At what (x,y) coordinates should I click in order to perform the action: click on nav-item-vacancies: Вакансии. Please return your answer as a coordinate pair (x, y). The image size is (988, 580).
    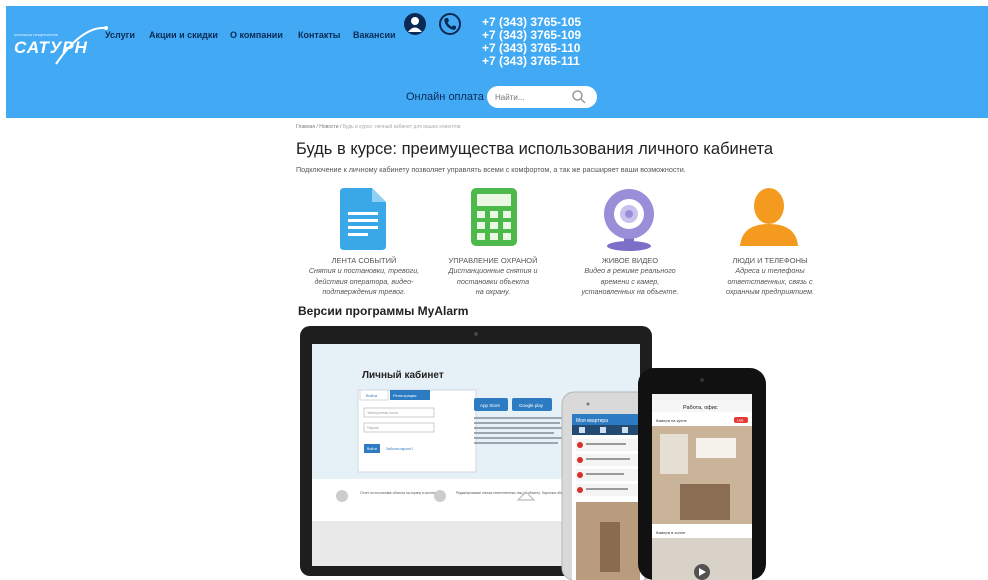
    Looking at the image, I should click on (374, 35).